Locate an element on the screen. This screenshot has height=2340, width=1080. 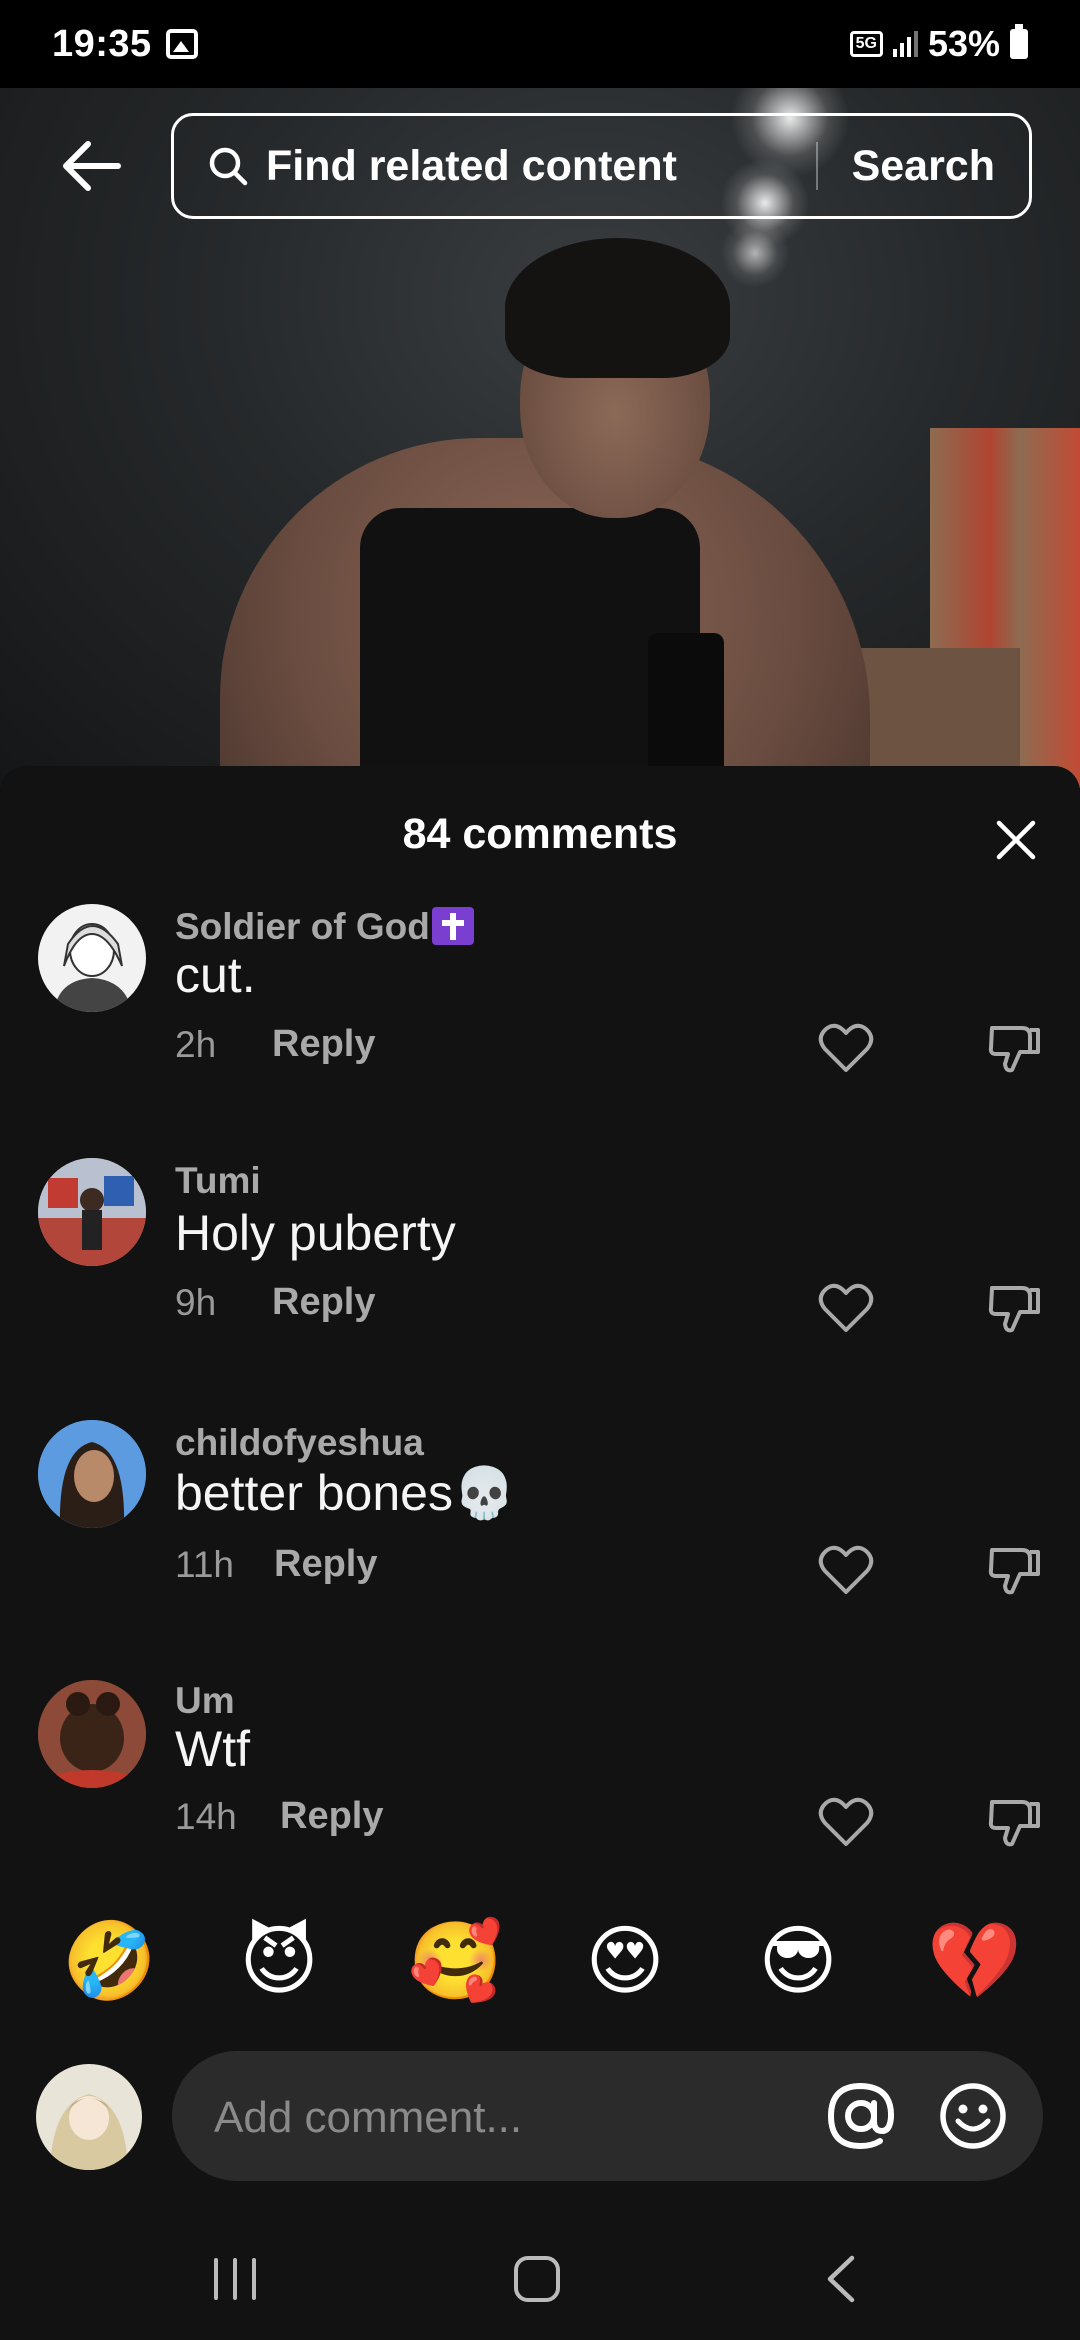
chevron-left-icon is located at coordinates (842, 2279).